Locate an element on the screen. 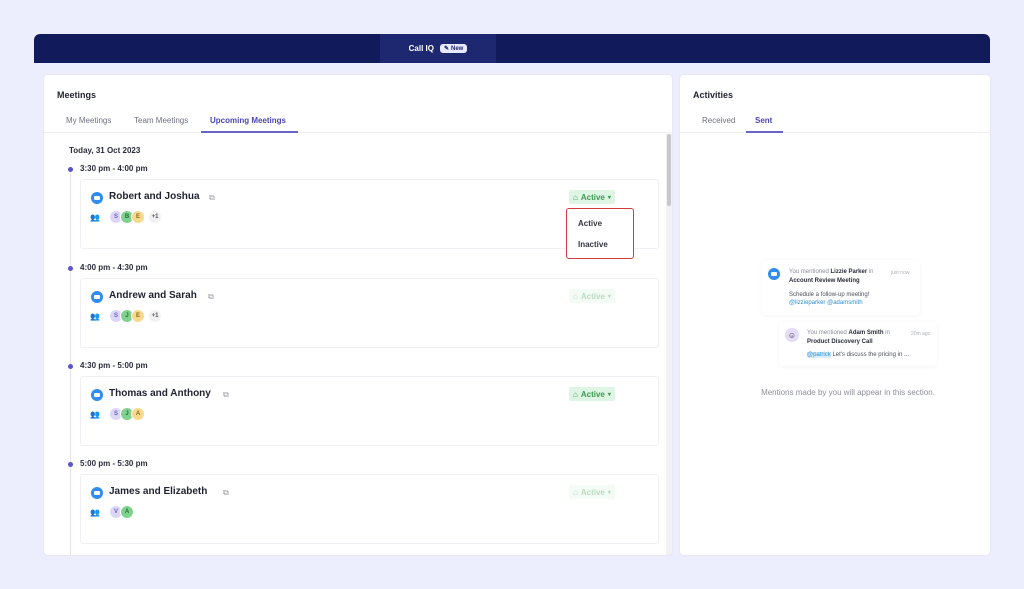  meeting-title: Thomas and Anthony is located at coordinates (160, 393).